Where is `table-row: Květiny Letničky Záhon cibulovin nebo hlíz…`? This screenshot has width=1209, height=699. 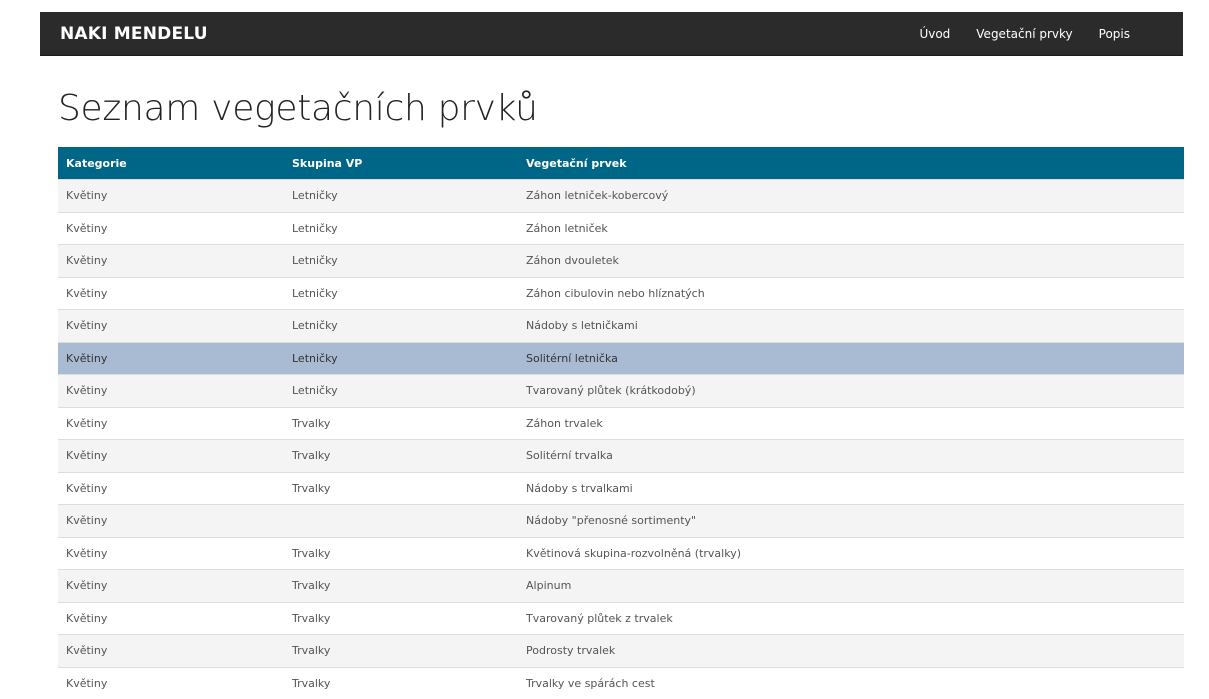
table-row: Květiny Letničky Záhon cibulovin nebo hlíz… is located at coordinates (621, 293).